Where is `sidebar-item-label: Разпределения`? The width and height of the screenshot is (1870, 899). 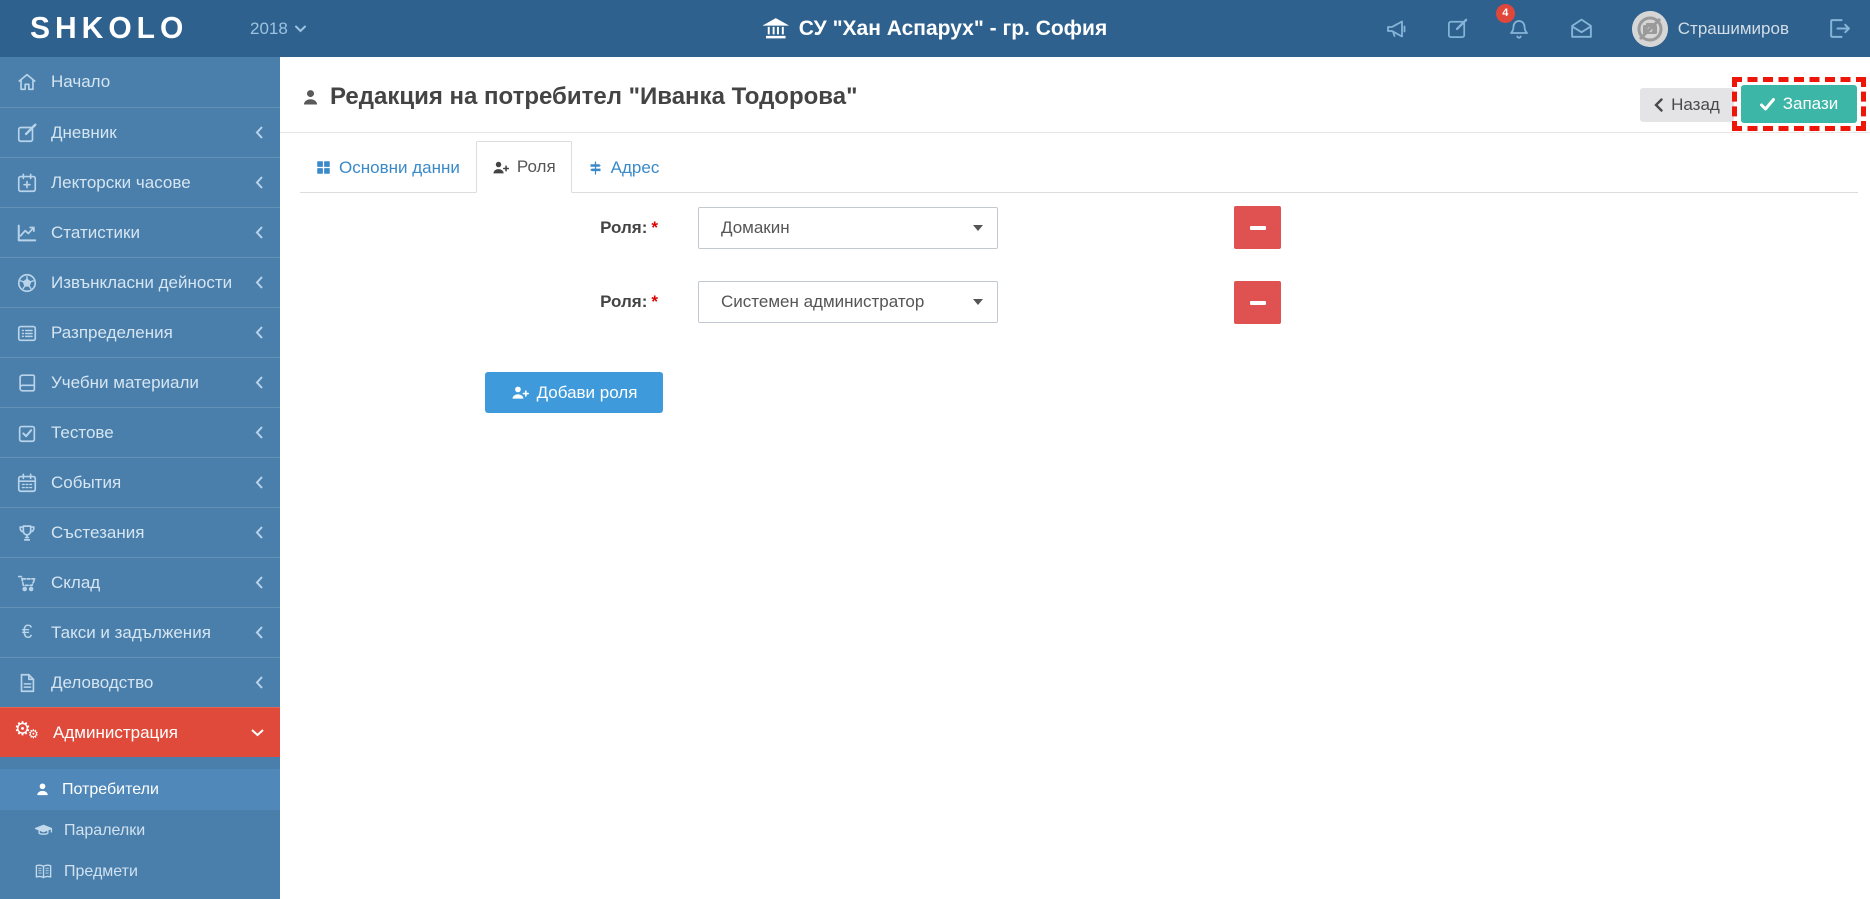
sidebar-item-label: Разпределения is located at coordinates (112, 332).